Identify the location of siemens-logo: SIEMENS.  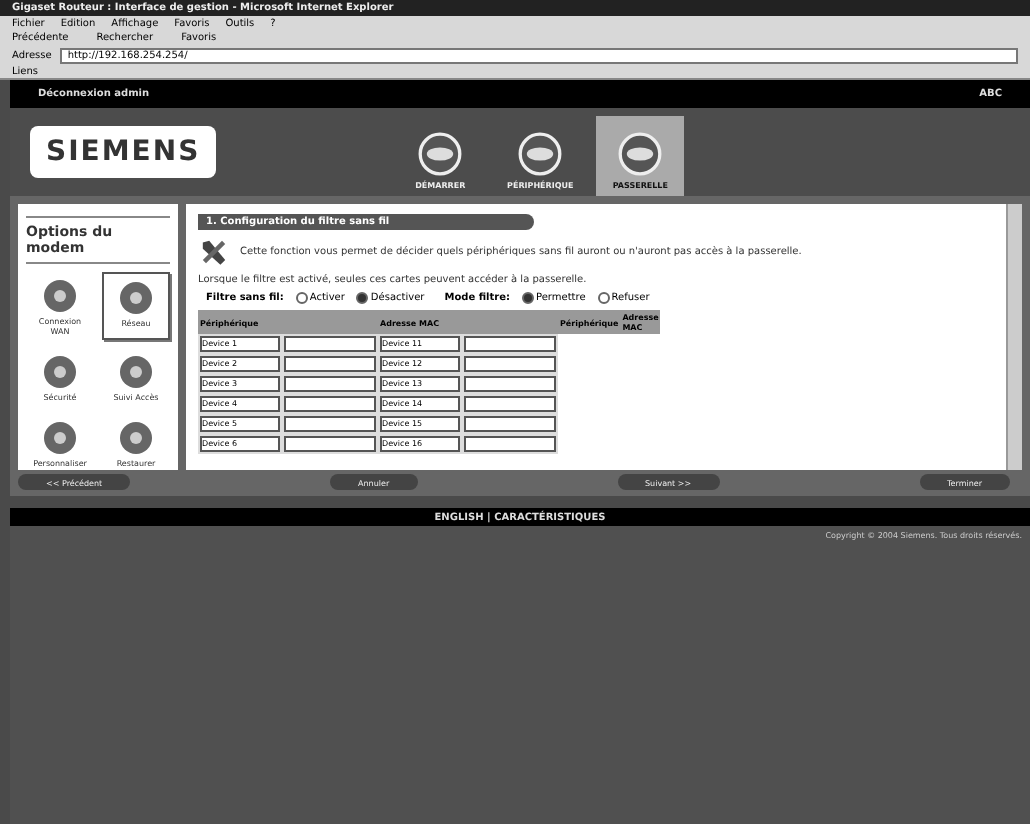
(123, 152).